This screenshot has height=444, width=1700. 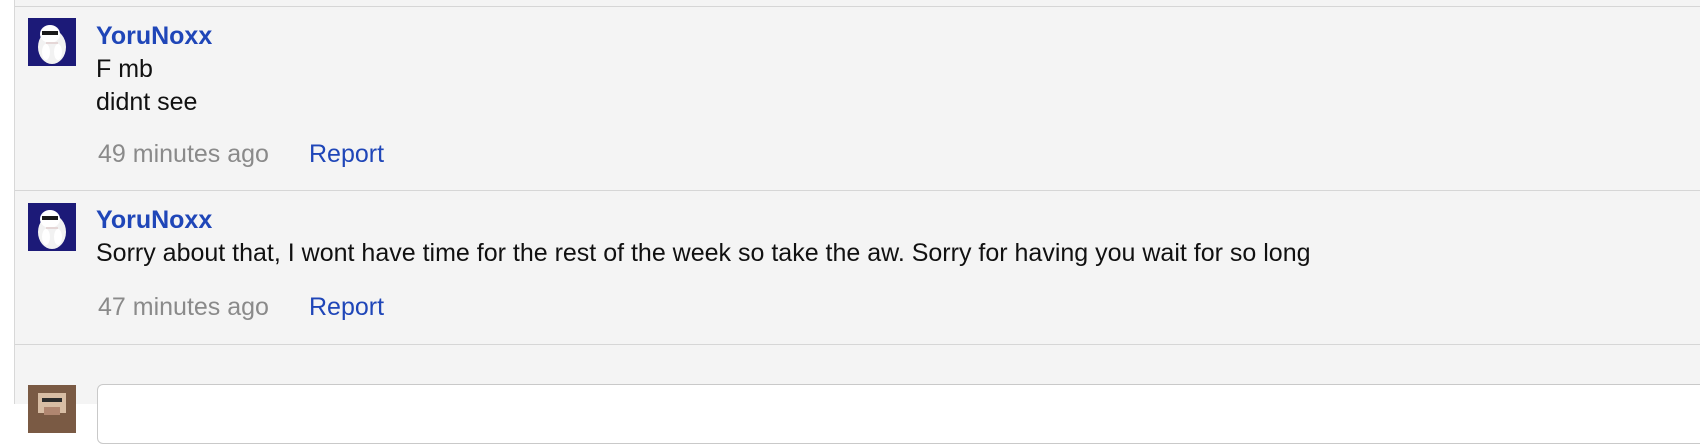 What do you see at coordinates (183, 154) in the screenshot?
I see `comment-timestamp: 49 minutes ago` at bounding box center [183, 154].